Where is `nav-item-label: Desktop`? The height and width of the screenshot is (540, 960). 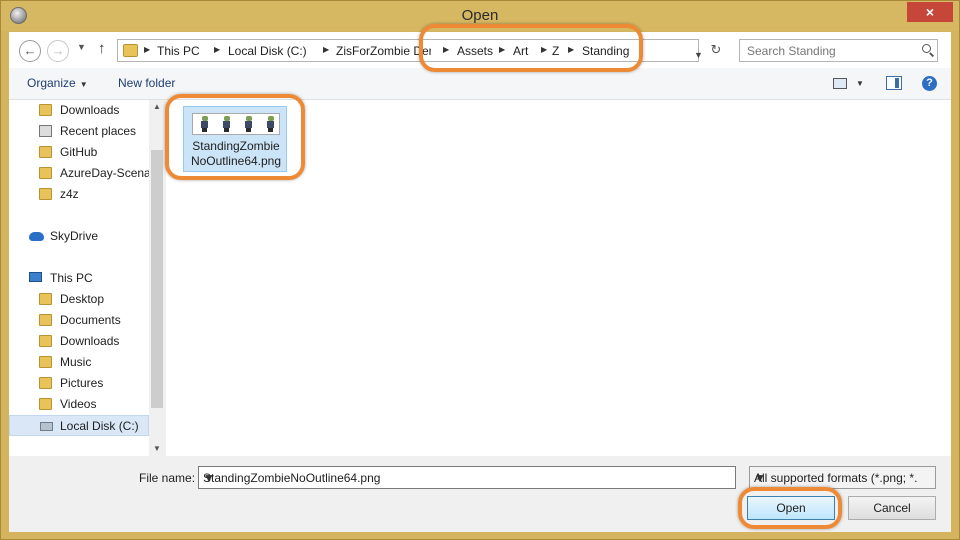
nav-item-label: Desktop is located at coordinates (82, 299).